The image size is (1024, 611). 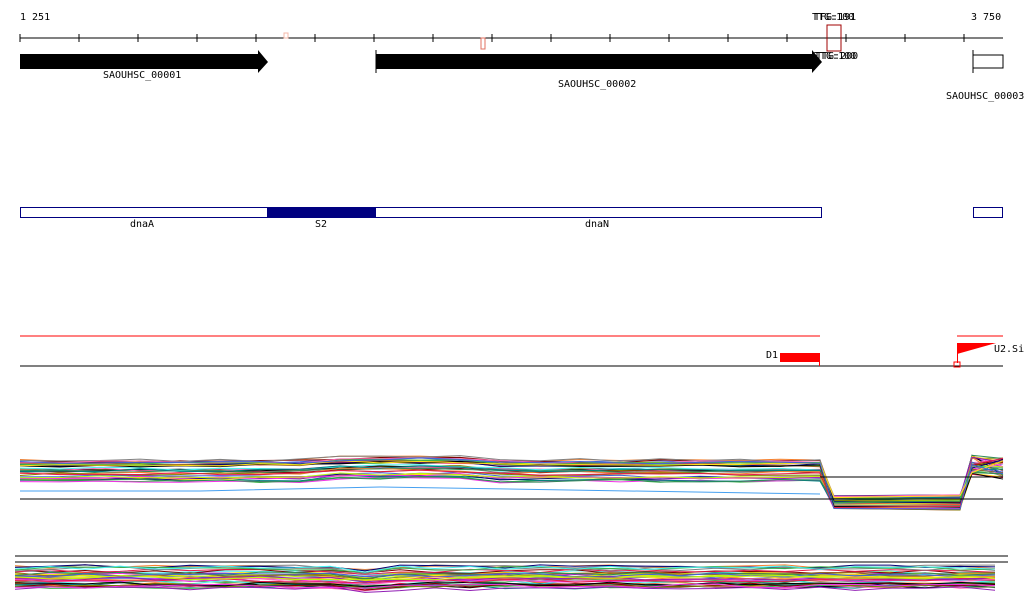 I want to click on feature-u2, so click(x=976, y=348).